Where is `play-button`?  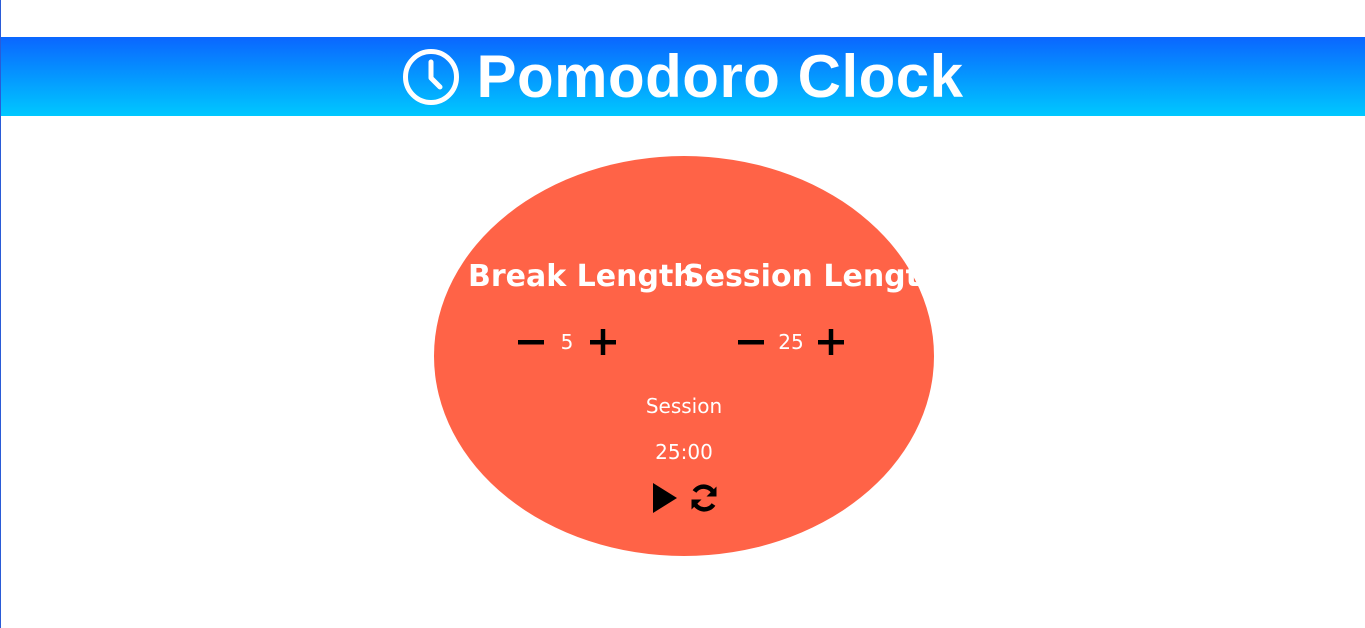 play-button is located at coordinates (664, 498).